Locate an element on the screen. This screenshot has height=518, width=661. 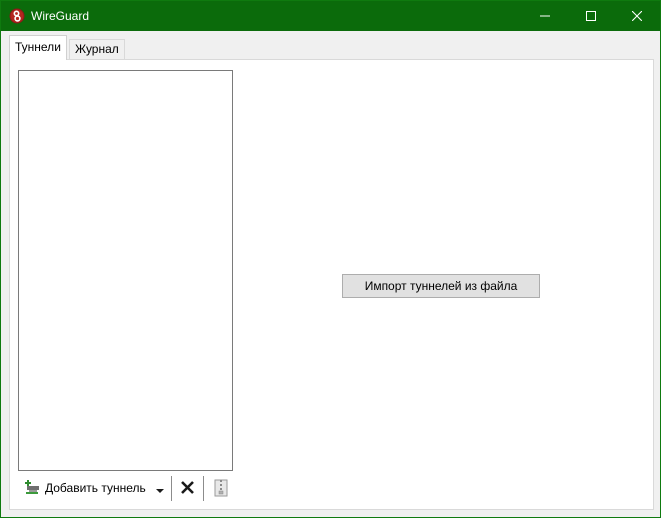
wireguard-logo-icon is located at coordinates (17, 16).